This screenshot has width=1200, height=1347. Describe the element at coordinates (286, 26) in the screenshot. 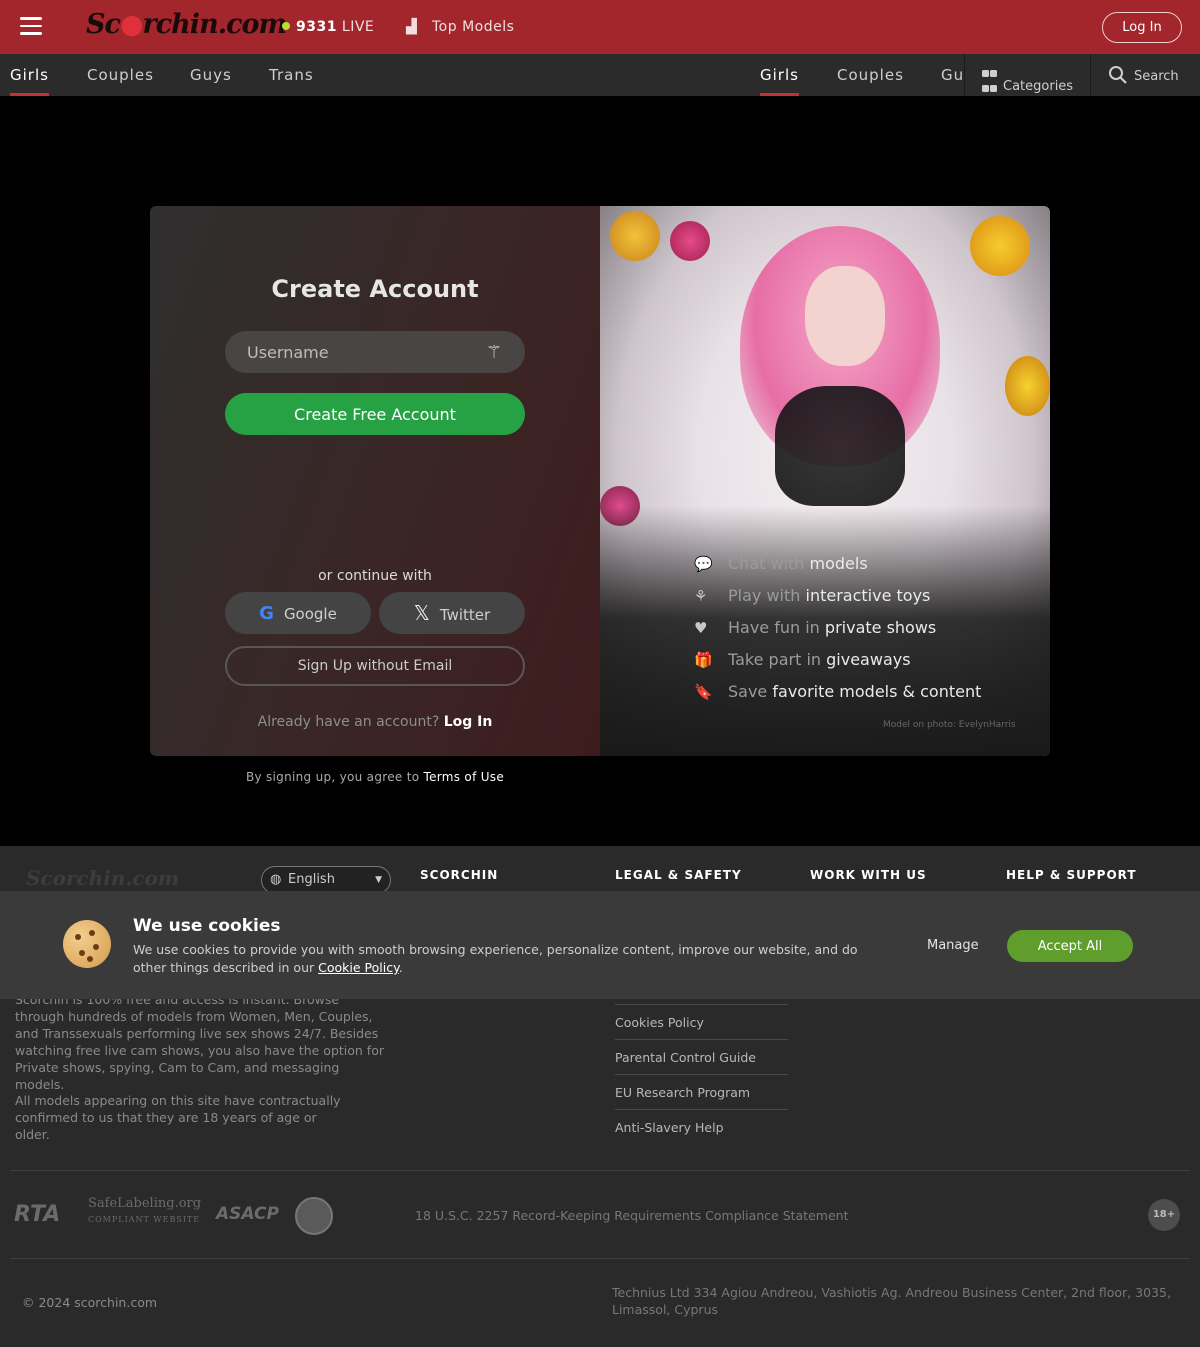

I see `live-dot-icon` at that location.